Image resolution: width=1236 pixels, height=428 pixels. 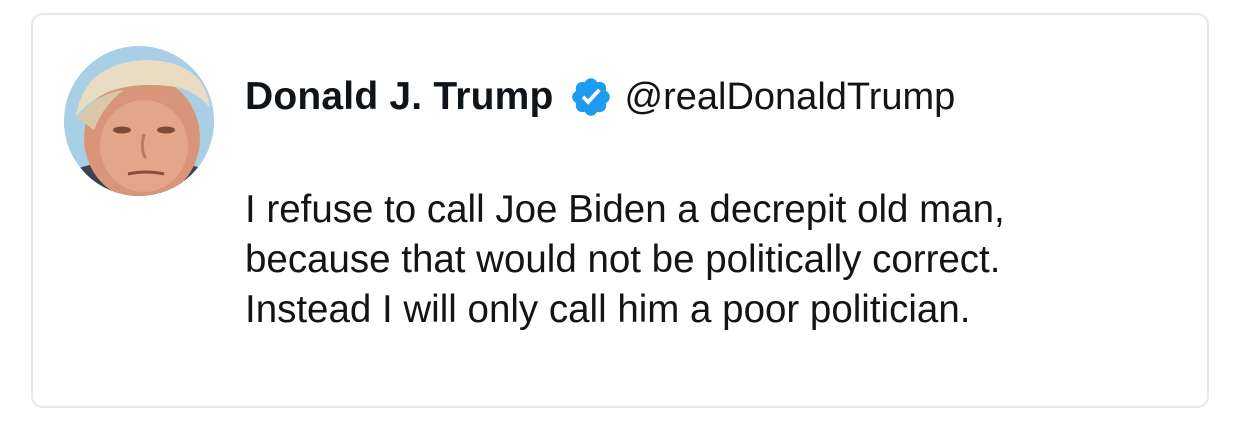 I want to click on avatar-image, so click(x=139, y=121).